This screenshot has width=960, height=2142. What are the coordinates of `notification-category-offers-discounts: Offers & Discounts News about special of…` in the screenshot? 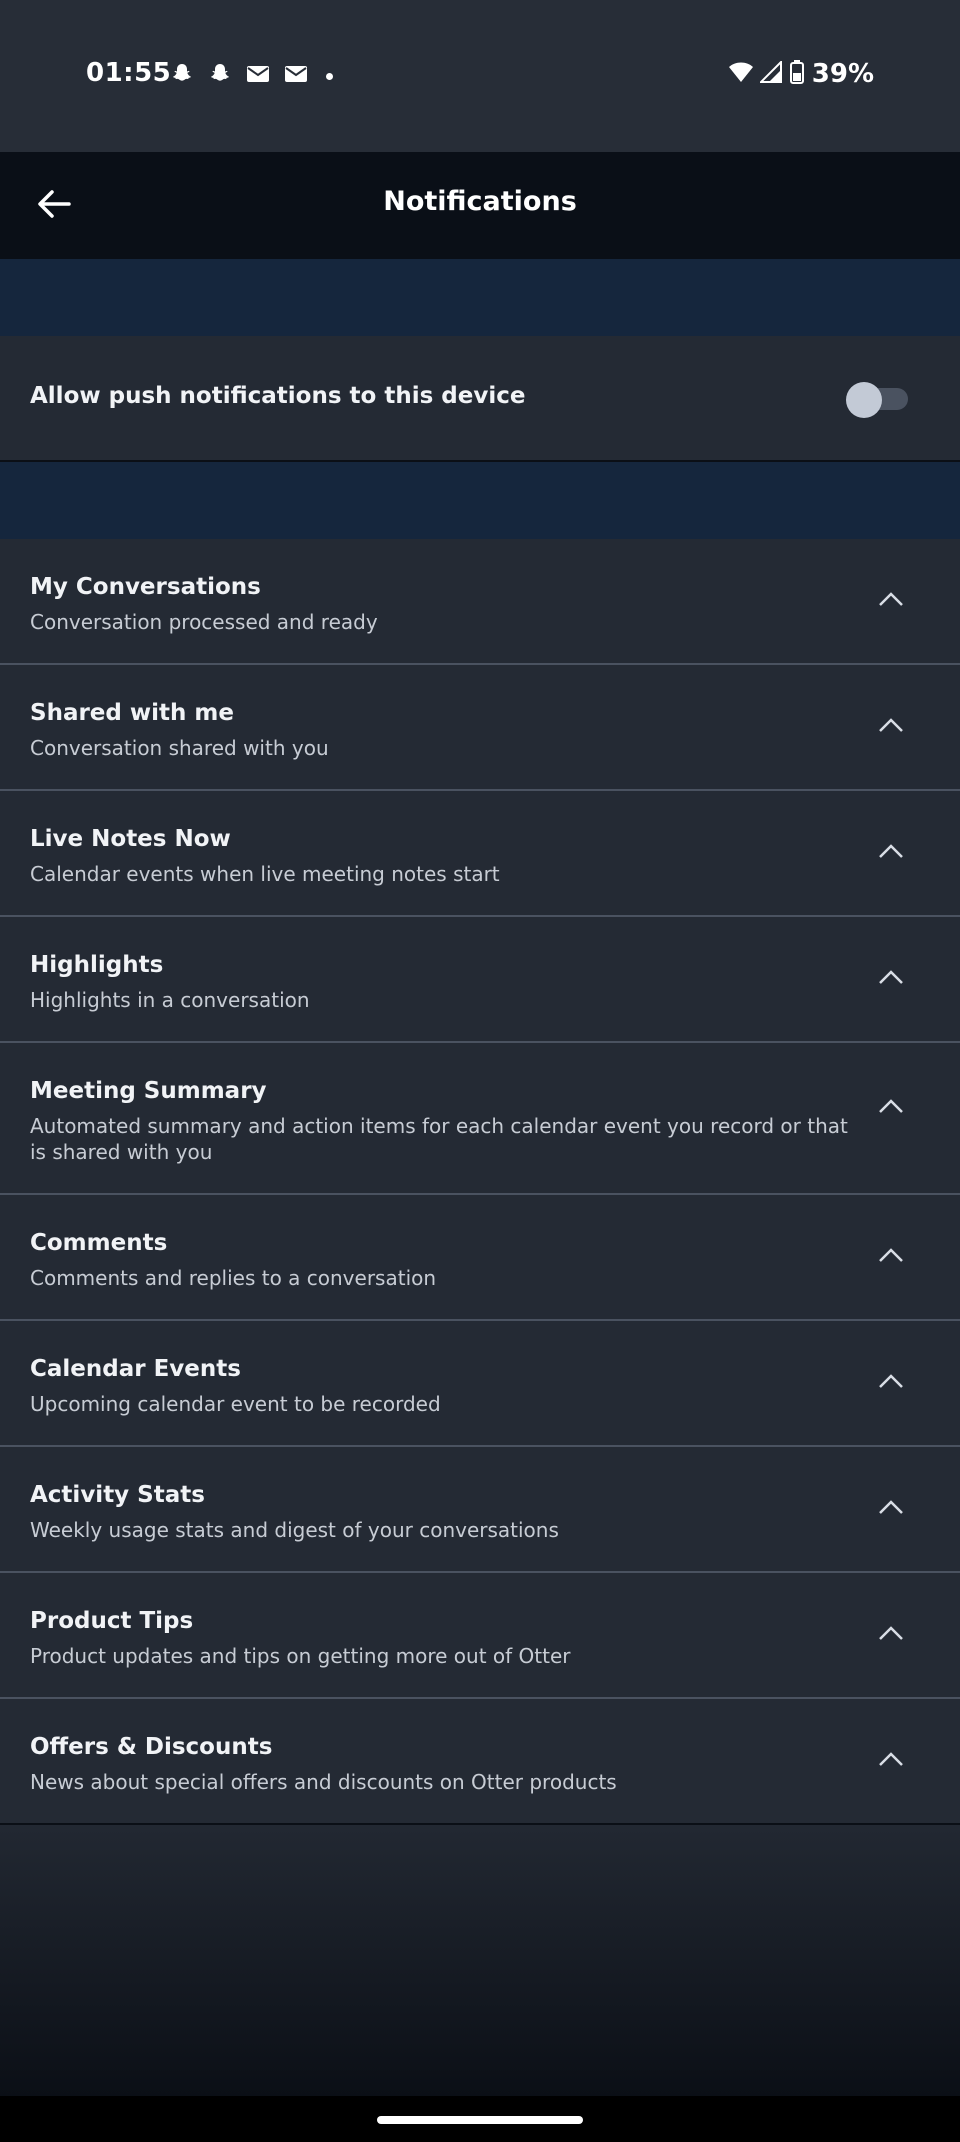 It's located at (480, 1762).